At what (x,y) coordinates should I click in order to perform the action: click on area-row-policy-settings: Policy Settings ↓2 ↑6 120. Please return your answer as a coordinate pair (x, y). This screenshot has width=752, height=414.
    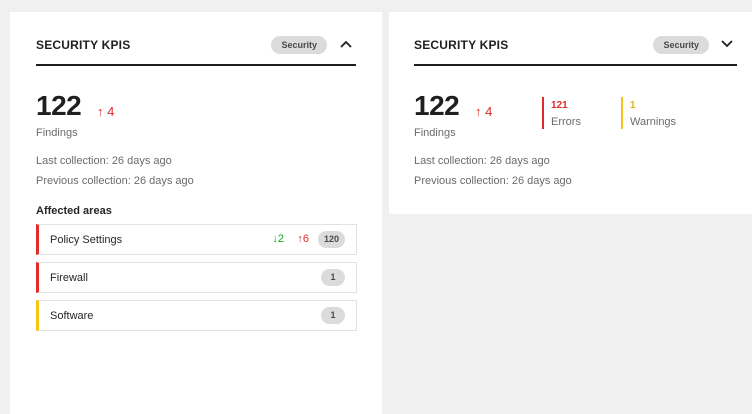
    Looking at the image, I should click on (196, 239).